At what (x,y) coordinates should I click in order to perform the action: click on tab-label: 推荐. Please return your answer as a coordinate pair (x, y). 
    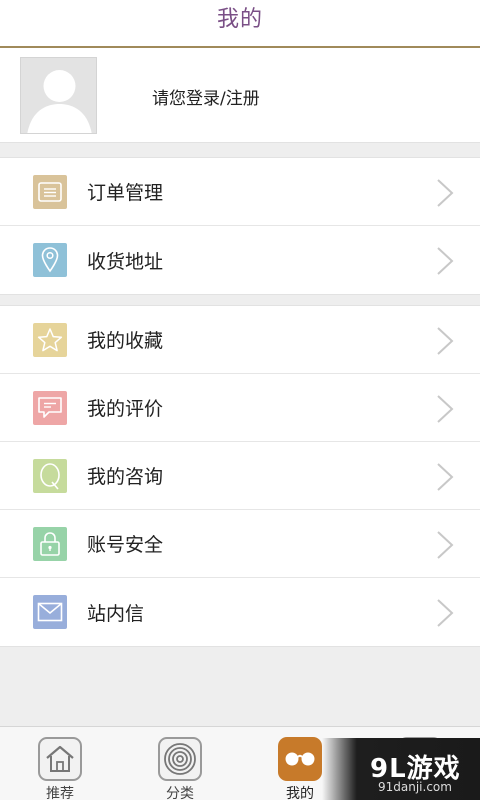
    Looking at the image, I should click on (60, 793).